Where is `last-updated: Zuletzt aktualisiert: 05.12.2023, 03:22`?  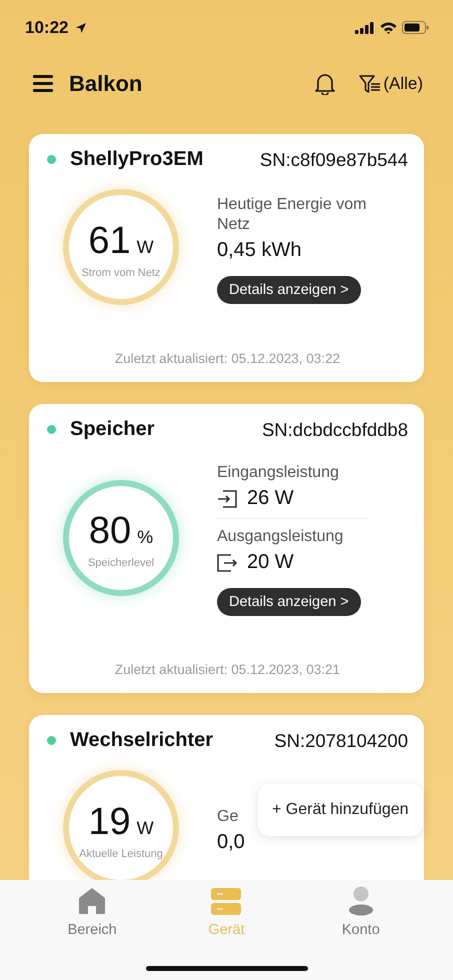 last-updated: Zuletzt aktualisiert: 05.12.2023, 03:22 is located at coordinates (228, 358).